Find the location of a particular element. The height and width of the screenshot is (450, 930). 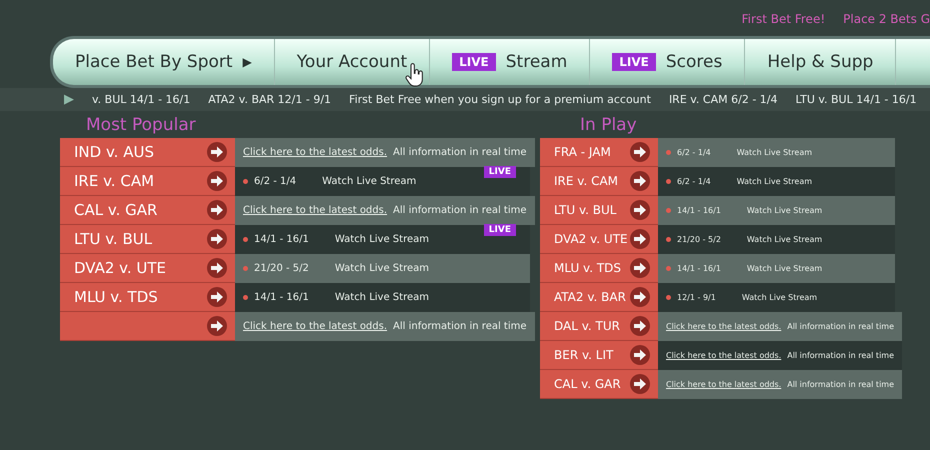

ticker-text: v. BUL 14/1 - 16/1 is located at coordinates (141, 99).